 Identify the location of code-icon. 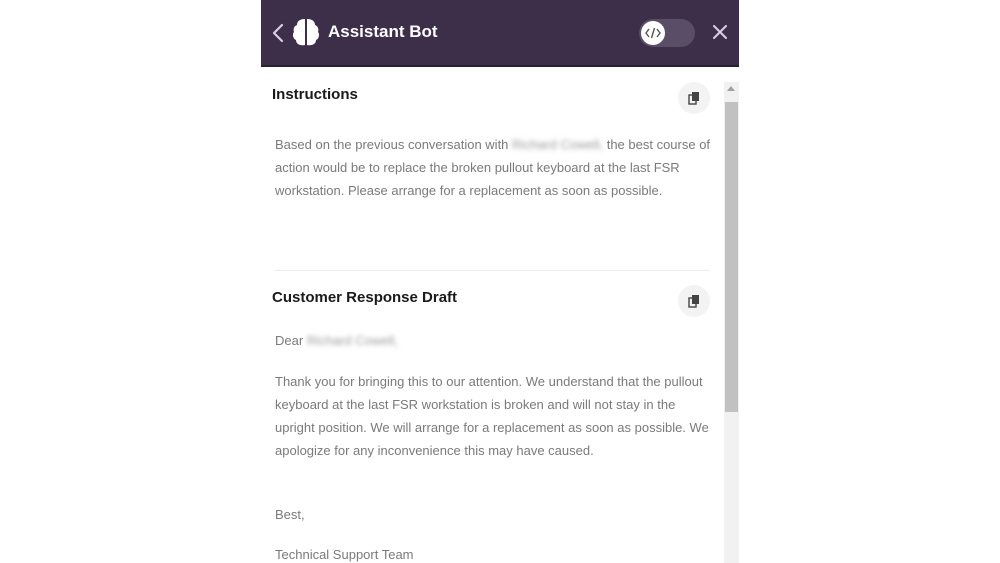
(653, 33).